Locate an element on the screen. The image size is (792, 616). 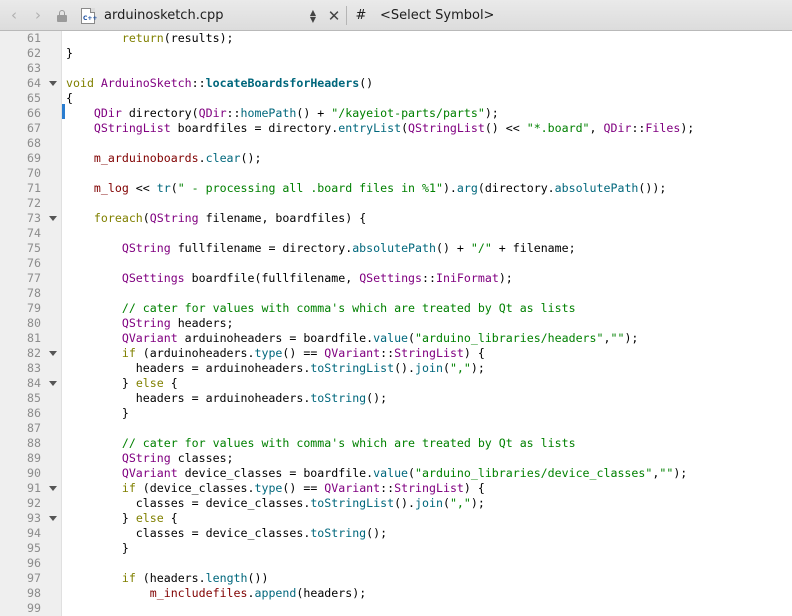
line-number: 70 is located at coordinates (34, 173).